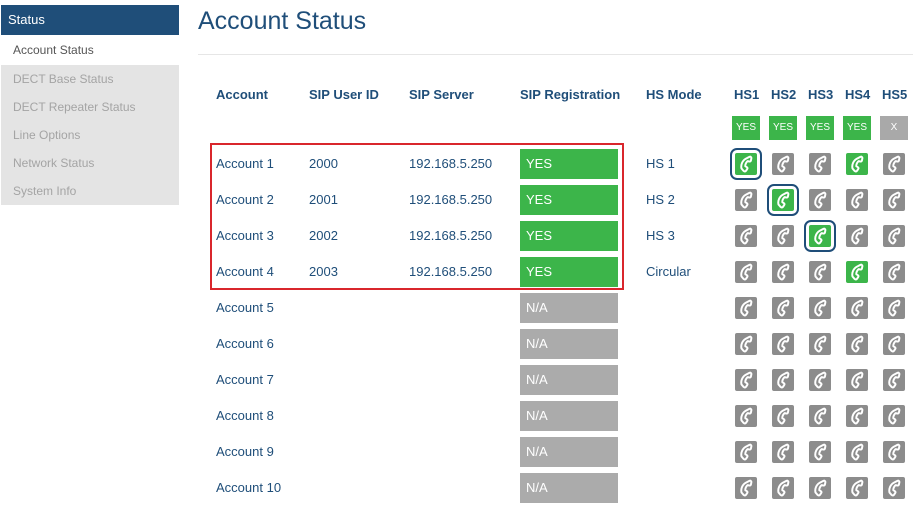 This screenshot has width=913, height=511. What do you see at coordinates (668, 271) in the screenshot?
I see `hs-mode: Circular` at bounding box center [668, 271].